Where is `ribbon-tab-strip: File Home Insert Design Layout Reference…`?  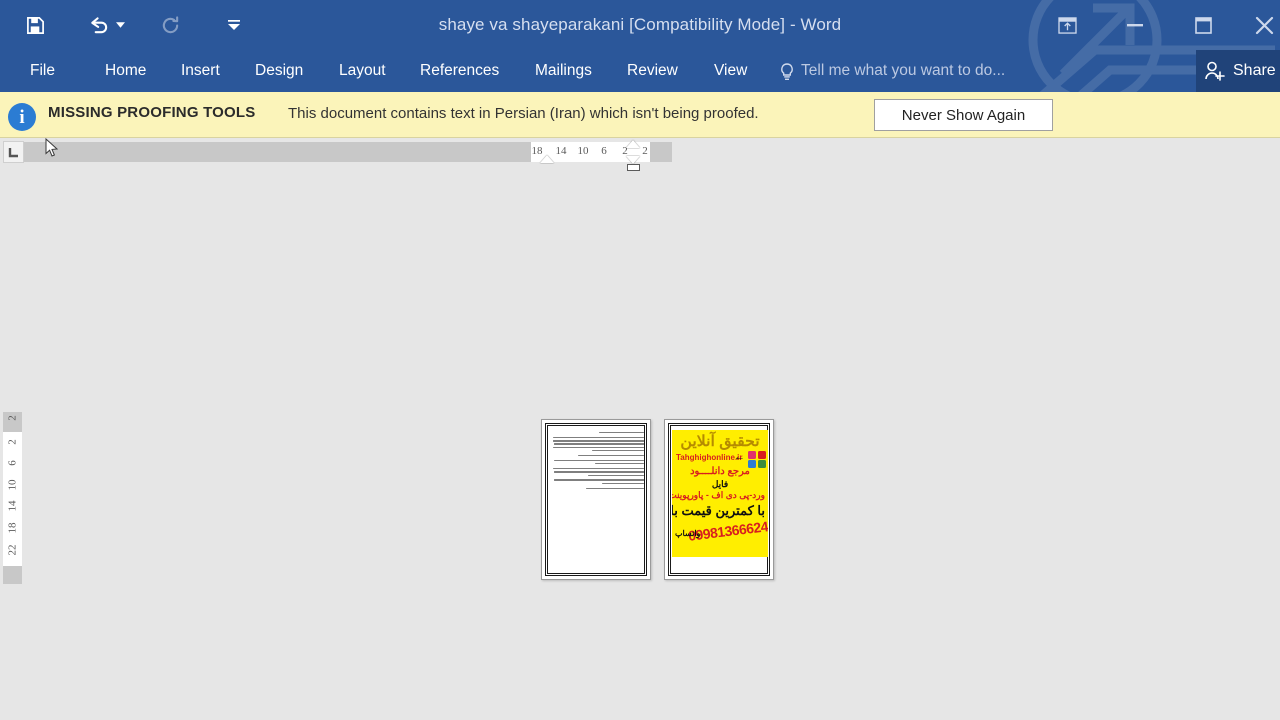 ribbon-tab-strip: File Home Insert Design Layout Reference… is located at coordinates (640, 71).